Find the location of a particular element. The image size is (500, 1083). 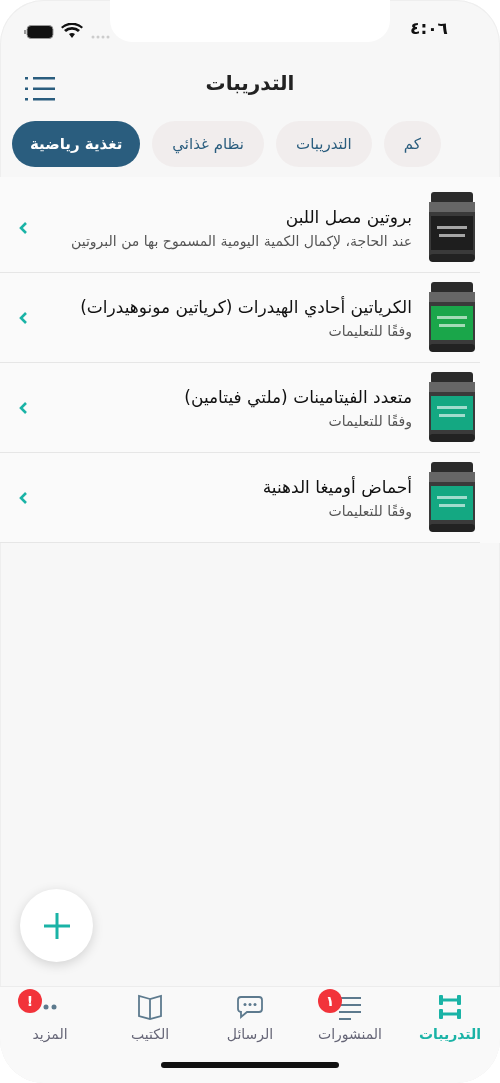

add-button is located at coordinates (56, 925).